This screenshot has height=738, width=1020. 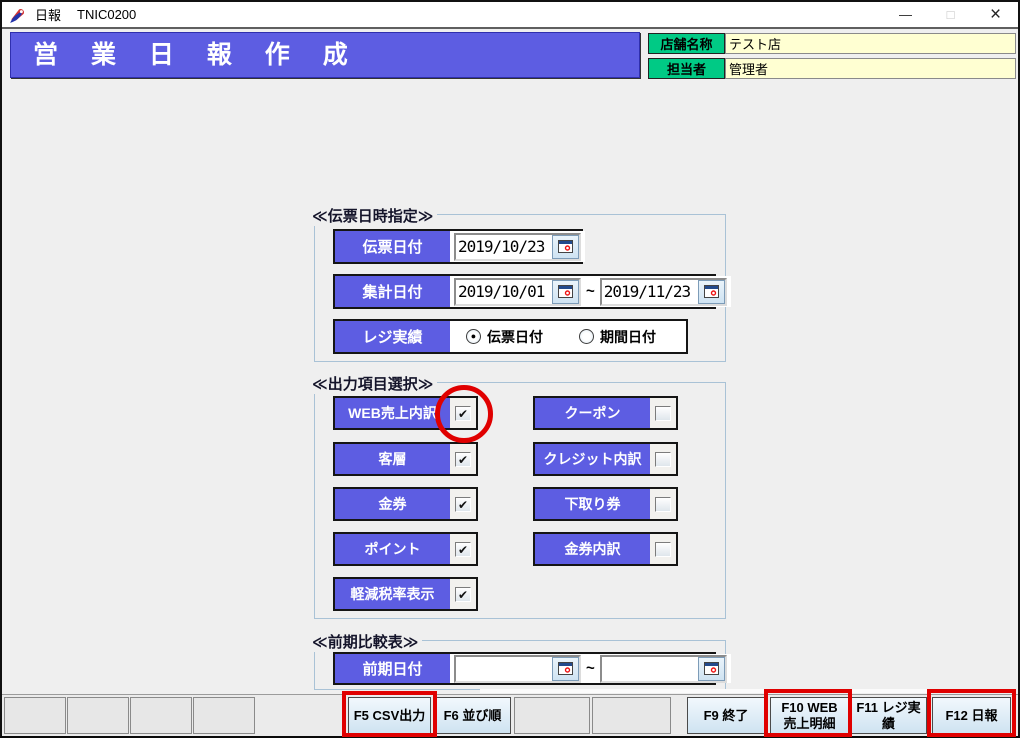 I want to click on radio-slip-date-label: 伝票日付, so click(x=515, y=336).